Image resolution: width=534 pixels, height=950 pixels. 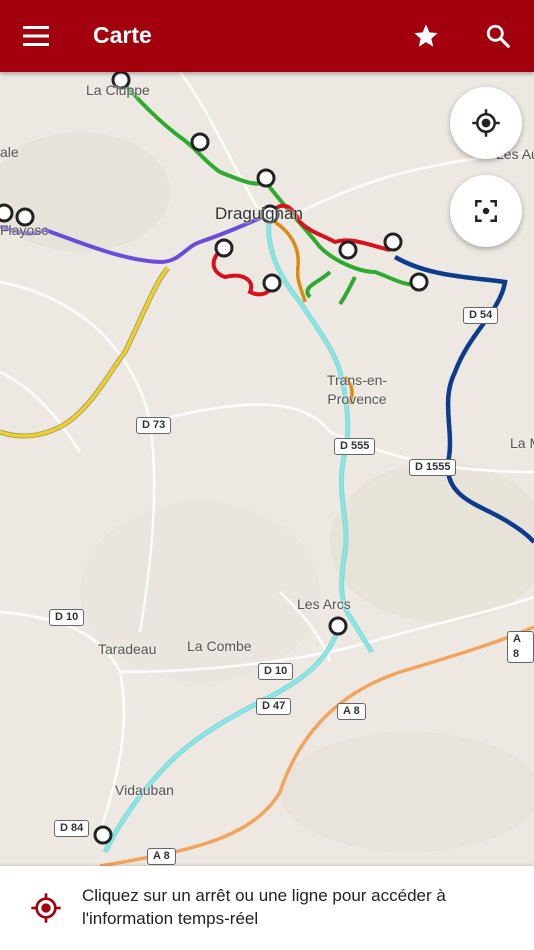 What do you see at coordinates (267, 36) in the screenshot?
I see `app-bar: Carte` at bounding box center [267, 36].